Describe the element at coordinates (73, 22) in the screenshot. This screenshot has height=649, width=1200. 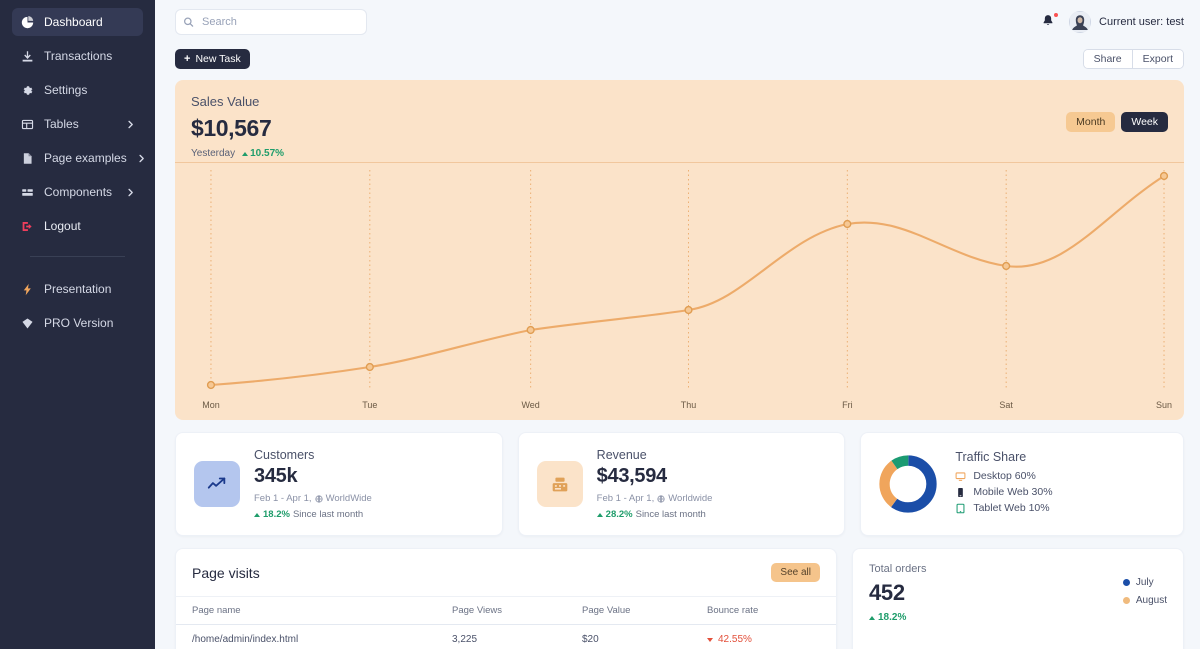
I see `sidebar-item-label: Dashboard` at that location.